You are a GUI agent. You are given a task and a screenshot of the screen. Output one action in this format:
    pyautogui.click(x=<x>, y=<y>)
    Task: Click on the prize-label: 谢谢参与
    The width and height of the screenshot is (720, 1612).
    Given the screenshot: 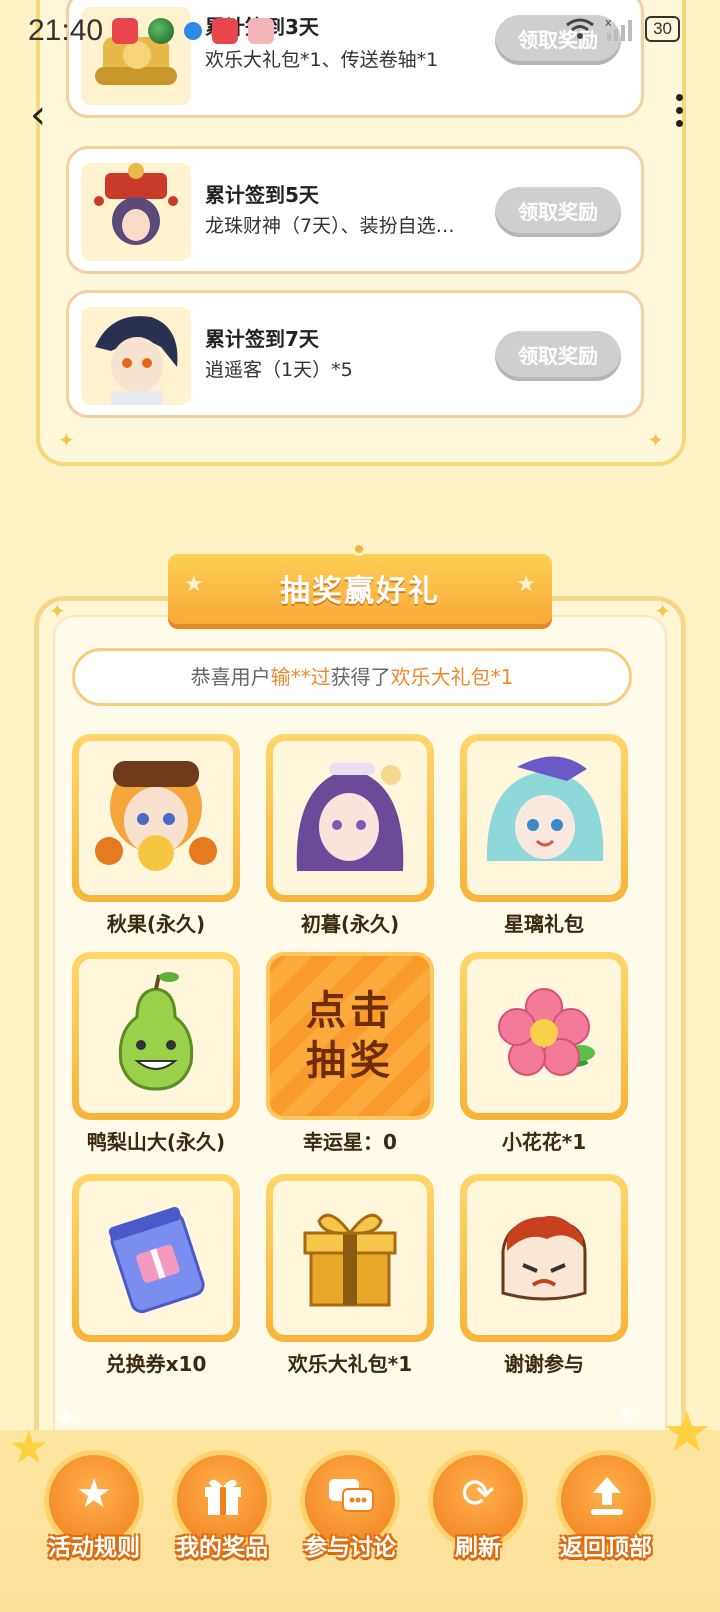 What is the action you would take?
    pyautogui.click(x=544, y=1364)
    